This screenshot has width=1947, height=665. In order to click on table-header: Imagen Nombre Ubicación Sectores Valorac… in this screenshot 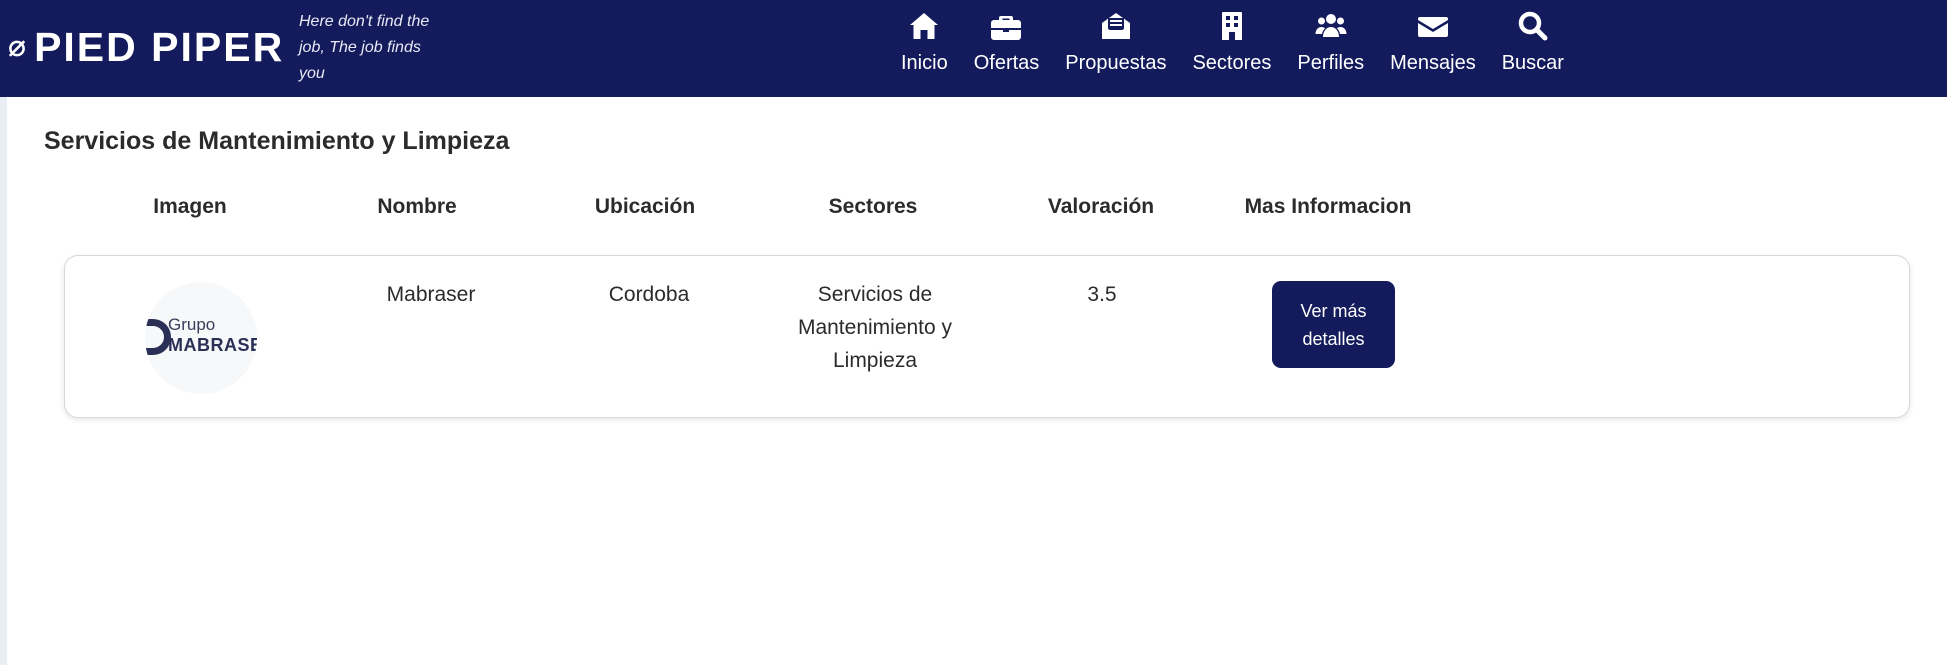, I will do `click(977, 210)`.